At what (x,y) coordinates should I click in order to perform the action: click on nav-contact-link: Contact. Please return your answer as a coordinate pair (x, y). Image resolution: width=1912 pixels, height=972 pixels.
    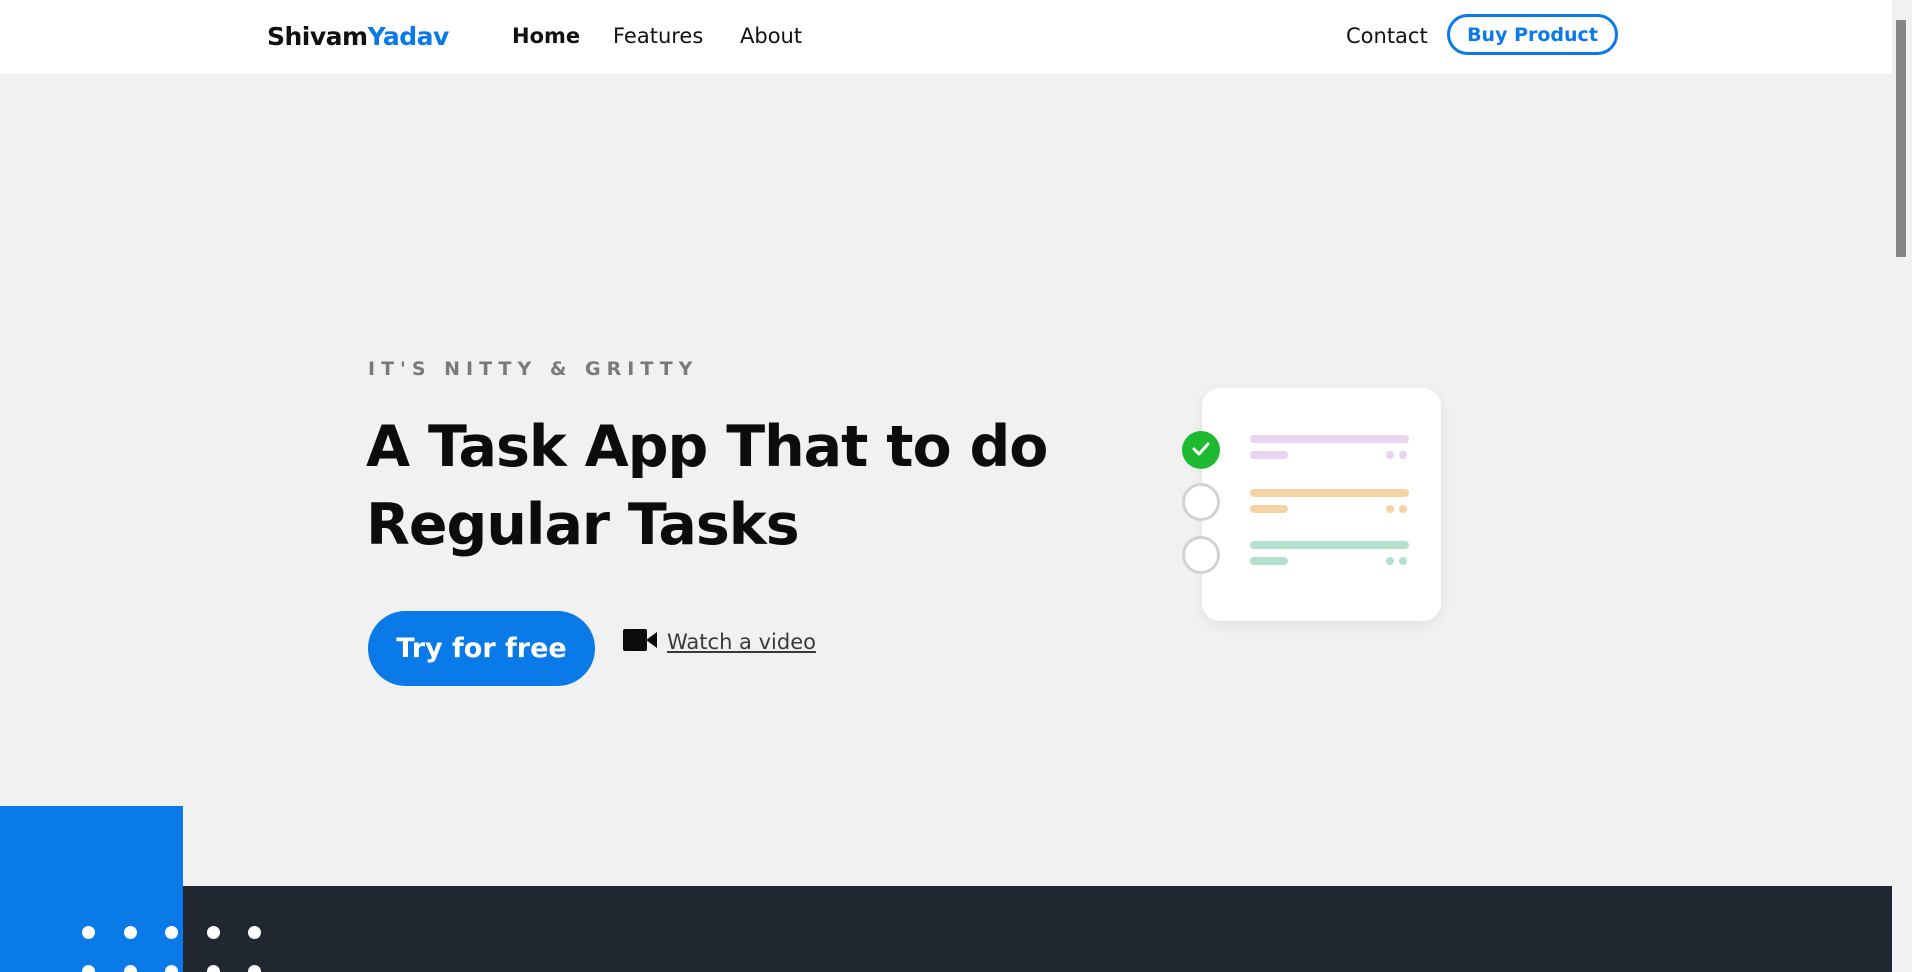
    Looking at the image, I should click on (1387, 36).